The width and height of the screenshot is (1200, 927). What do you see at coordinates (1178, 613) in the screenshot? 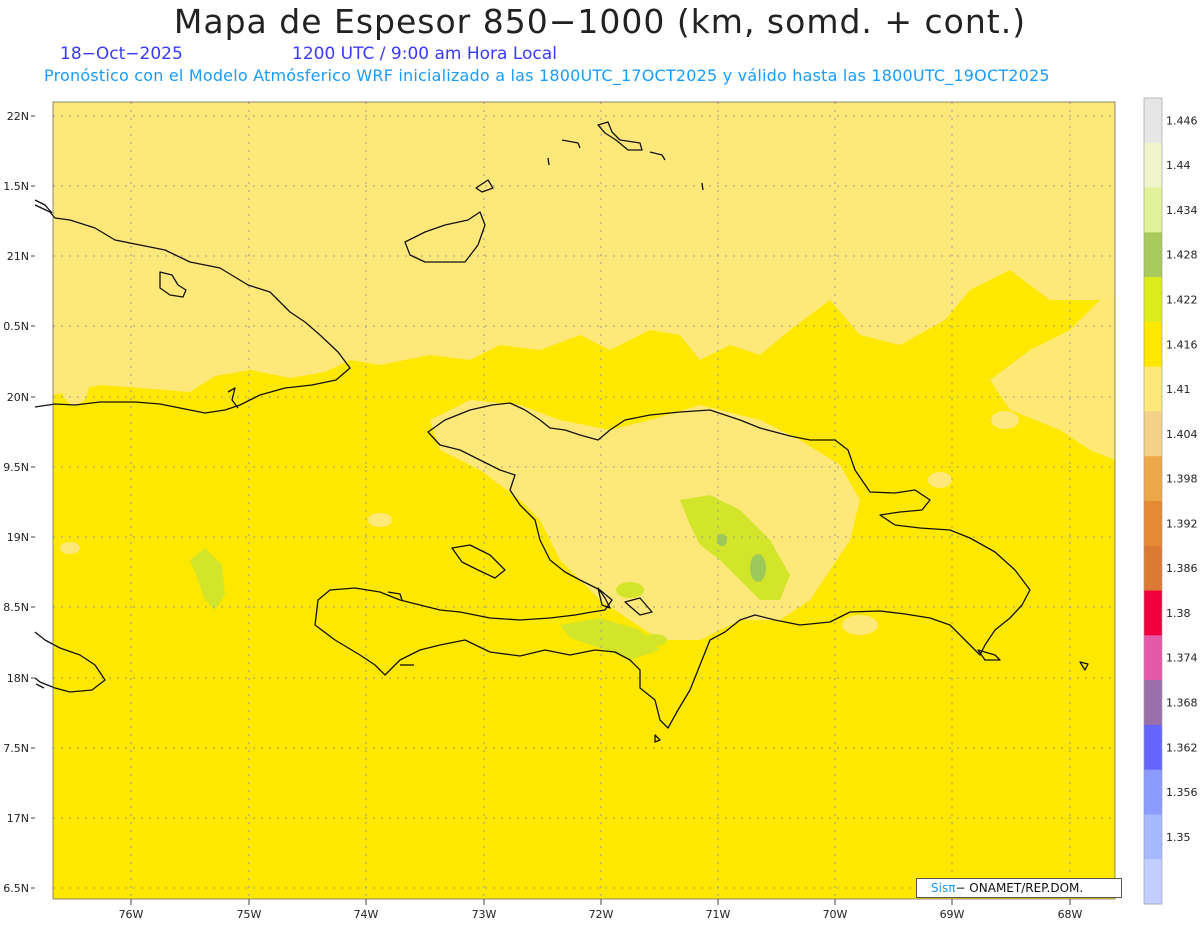
I see `legend-label: 1.38` at bounding box center [1178, 613].